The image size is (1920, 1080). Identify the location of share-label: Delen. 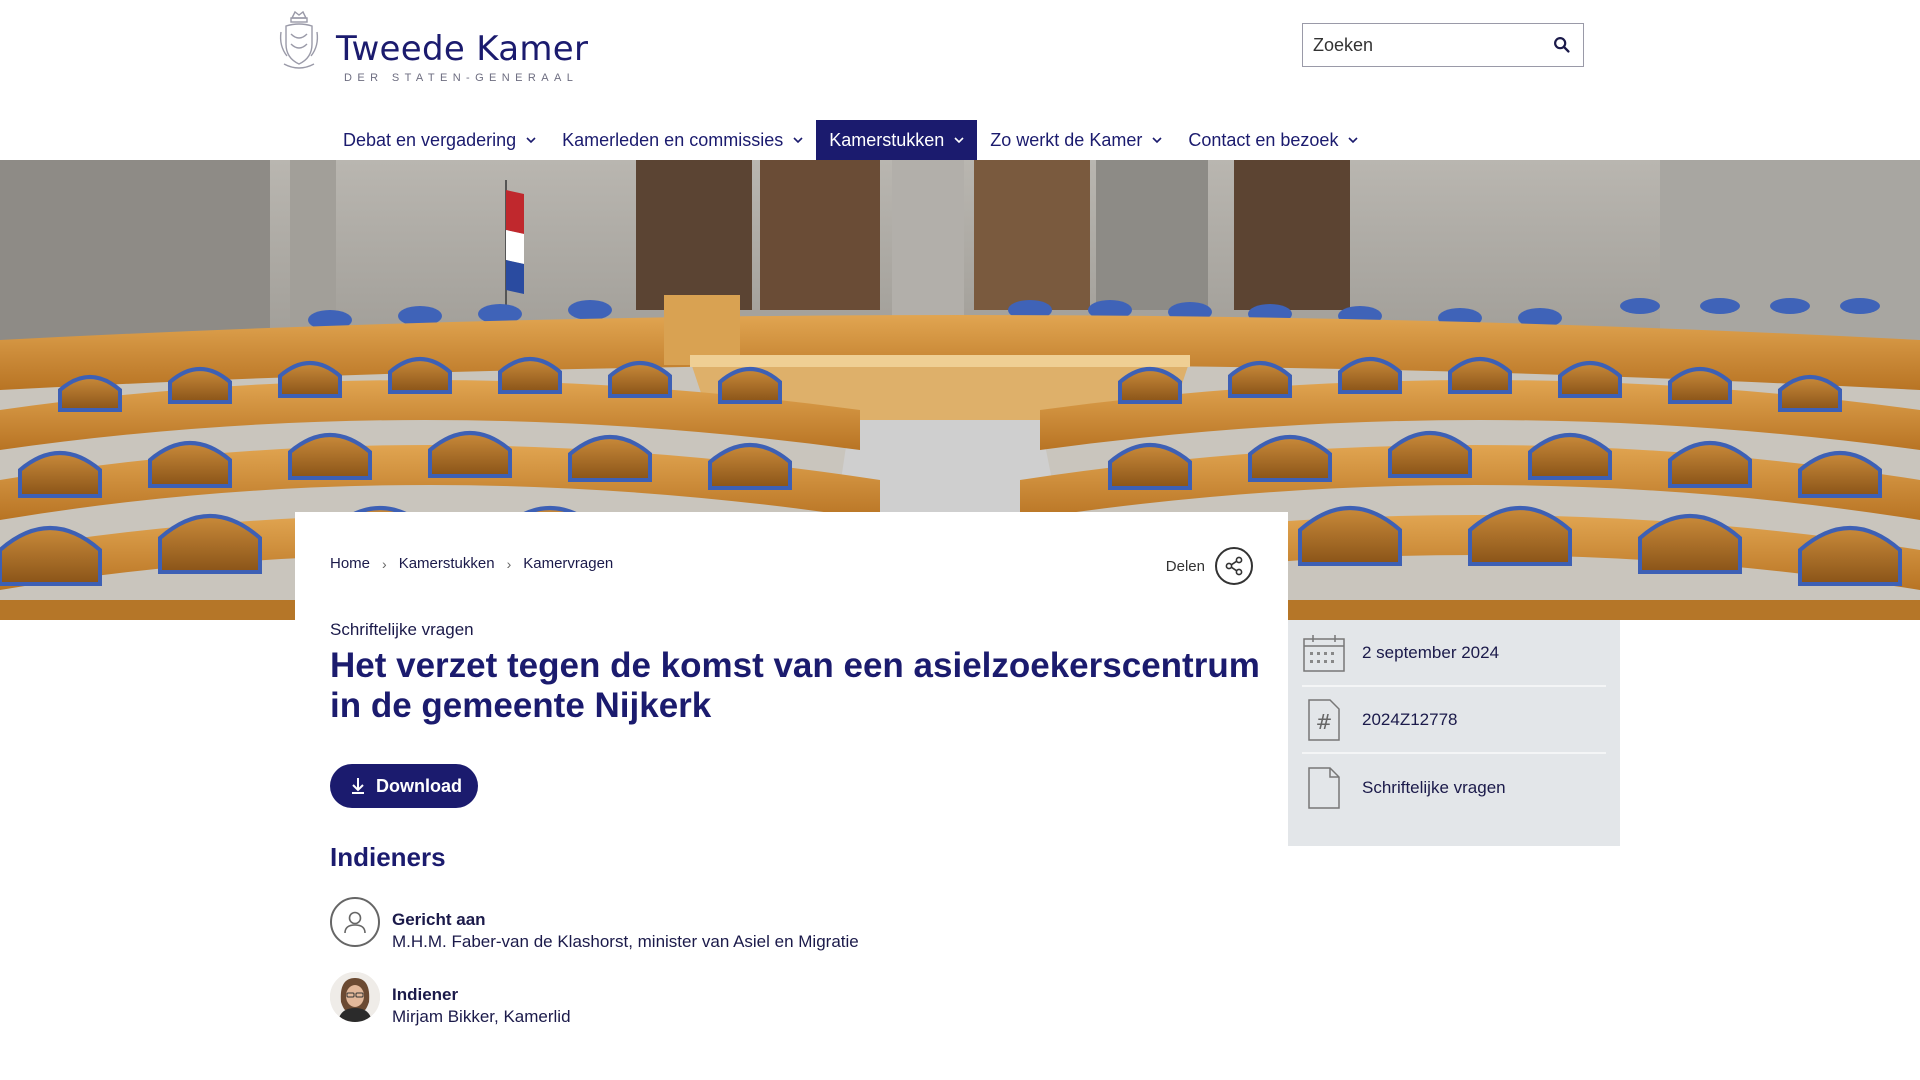
(1185, 566).